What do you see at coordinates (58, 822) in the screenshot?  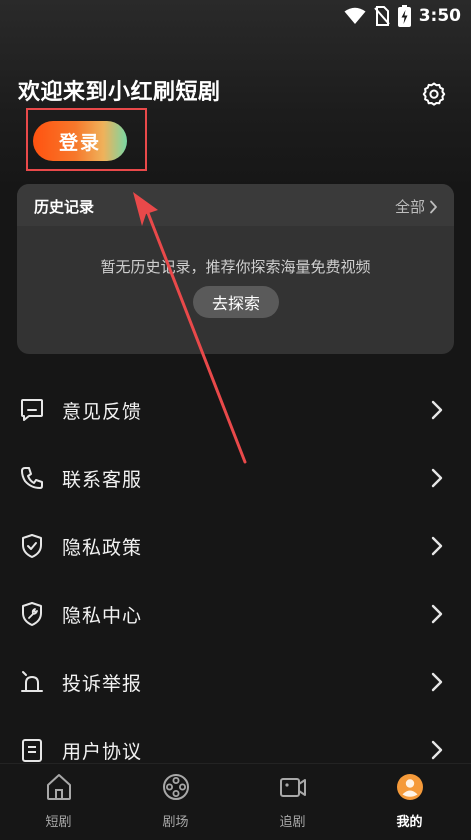 I see `nav-label: 短剧` at bounding box center [58, 822].